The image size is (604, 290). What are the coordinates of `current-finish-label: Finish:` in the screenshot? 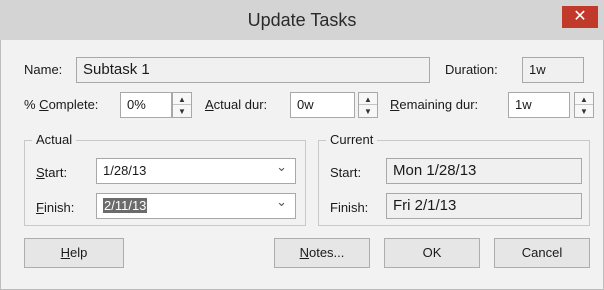 It's located at (349, 207).